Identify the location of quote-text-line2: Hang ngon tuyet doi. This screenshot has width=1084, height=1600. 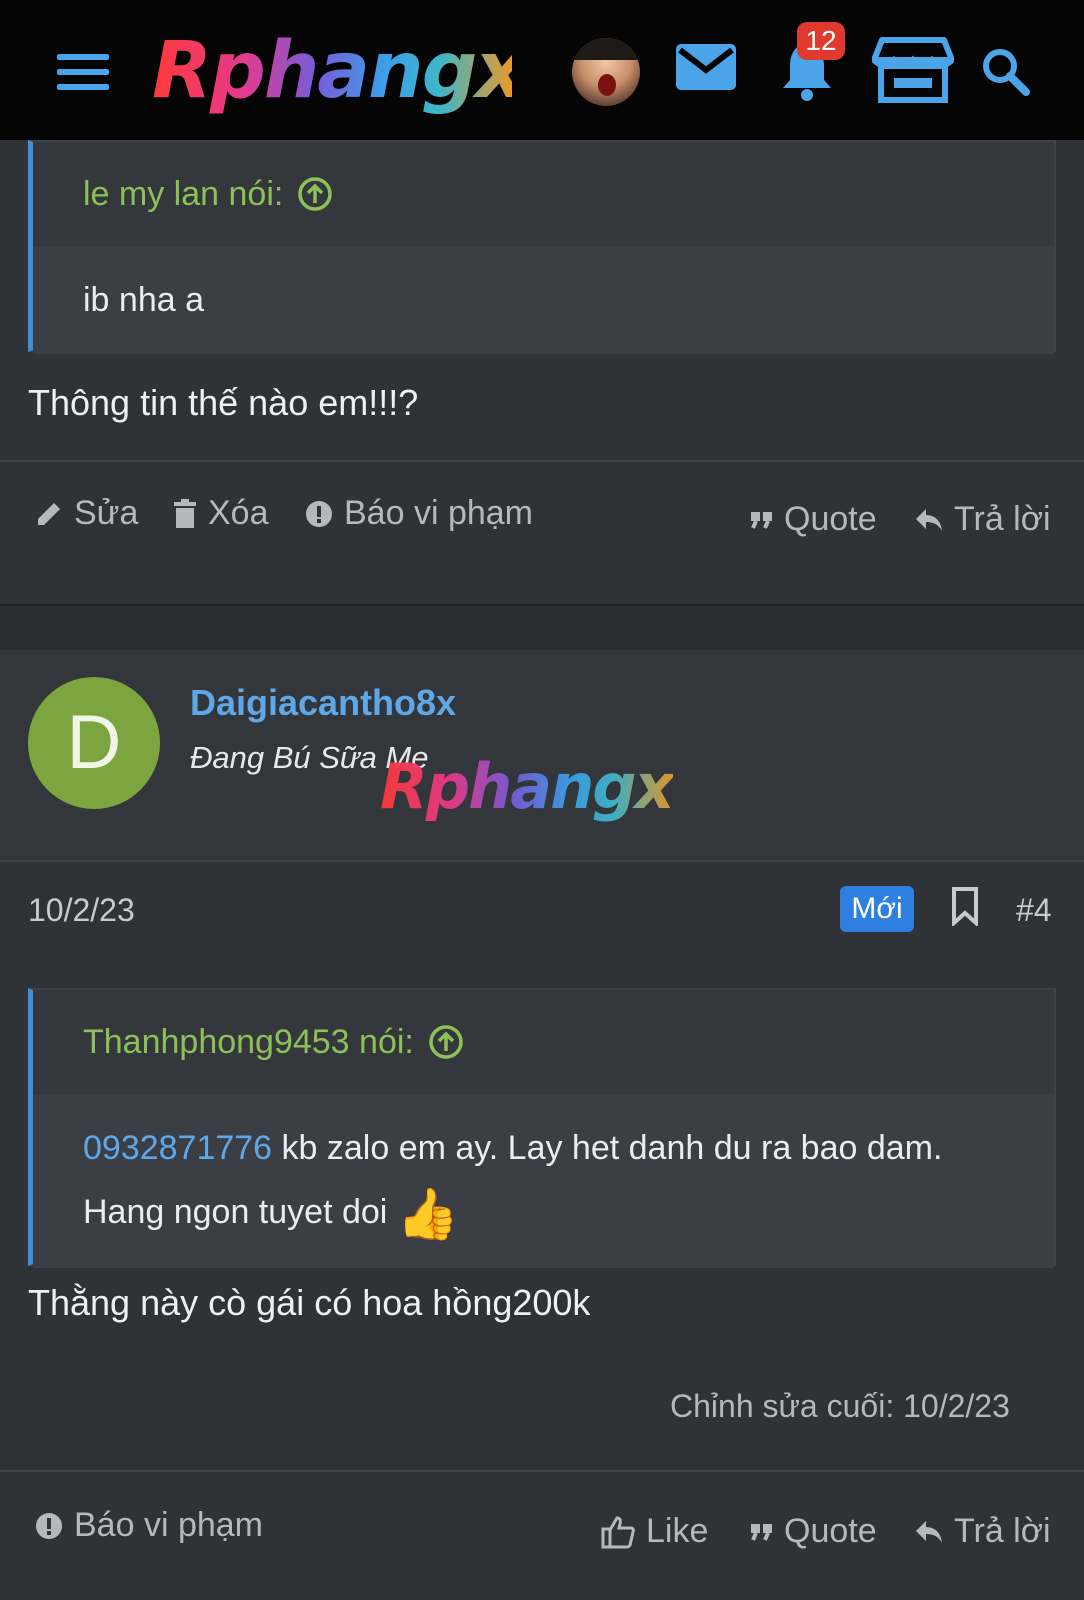
(235, 1212).